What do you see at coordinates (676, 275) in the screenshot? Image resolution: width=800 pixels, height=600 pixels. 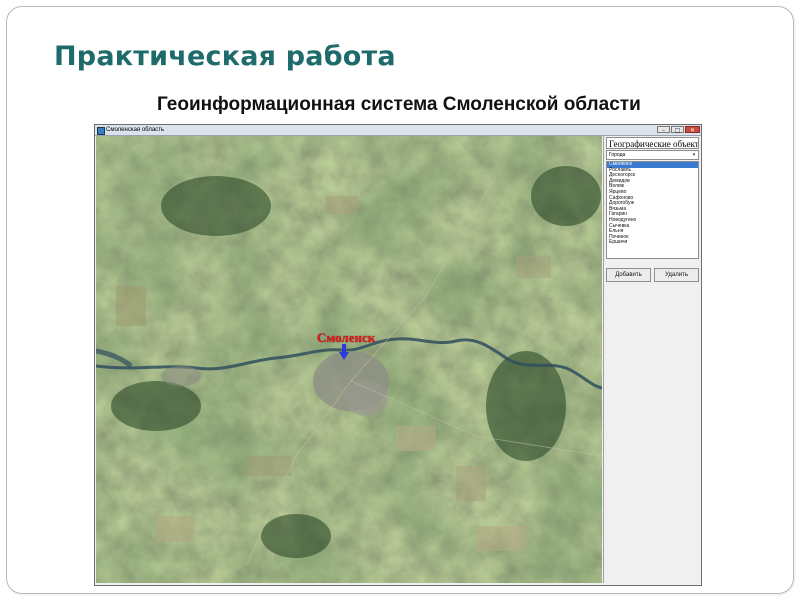 I see `delete-button: Удалить` at bounding box center [676, 275].